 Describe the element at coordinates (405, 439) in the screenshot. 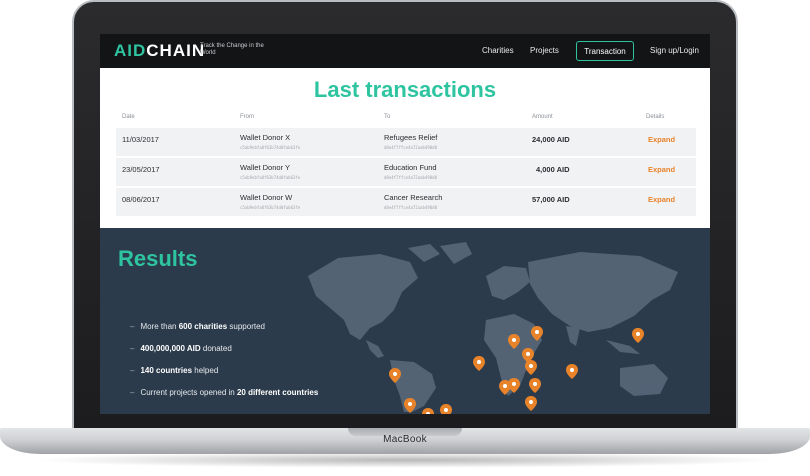

I see `device-brand: MacBook` at that location.